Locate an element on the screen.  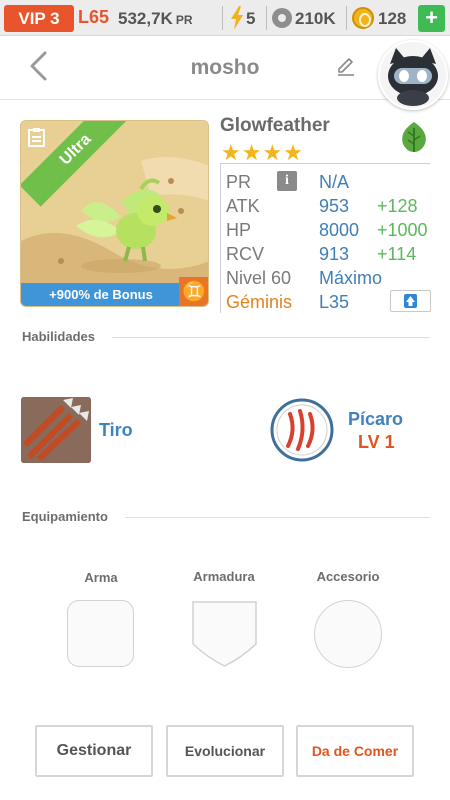
level-label: Nivel 60 is located at coordinates (259, 278).